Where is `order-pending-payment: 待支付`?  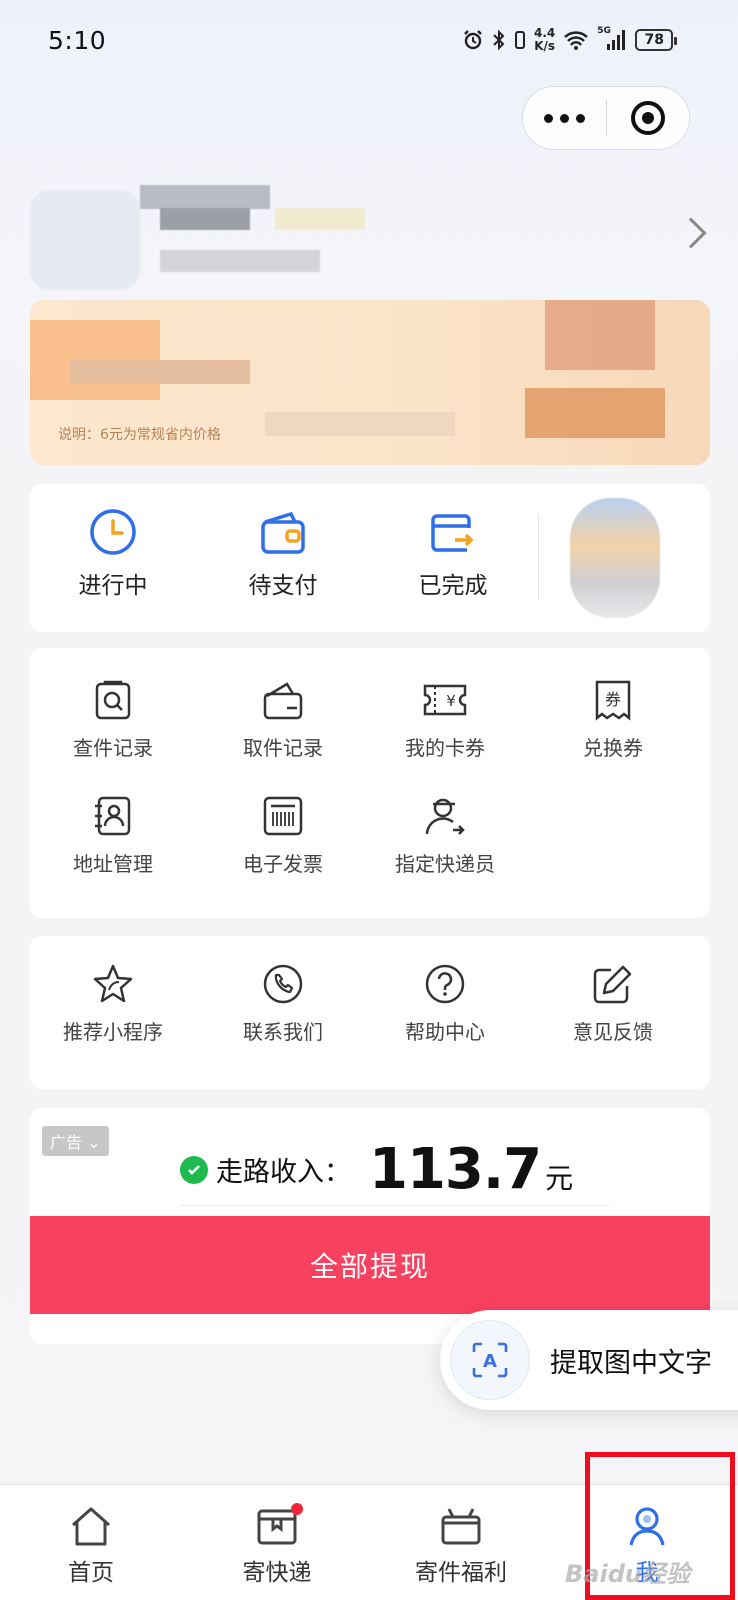 order-pending-payment: 待支付 is located at coordinates (283, 553).